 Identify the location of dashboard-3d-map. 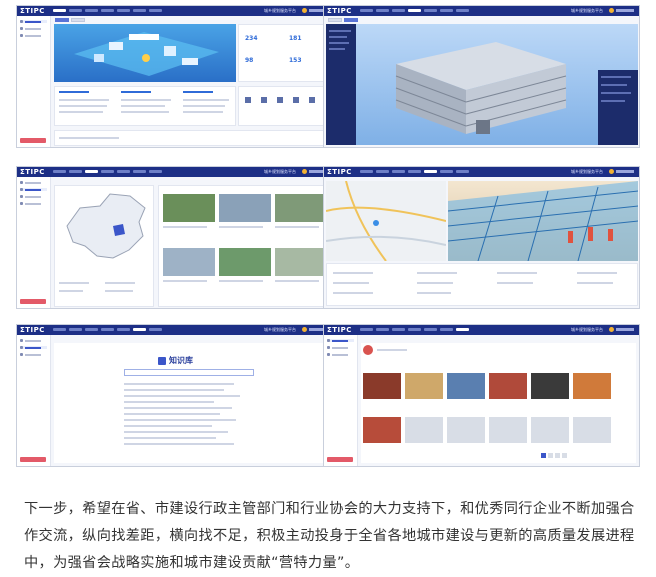
(145, 53).